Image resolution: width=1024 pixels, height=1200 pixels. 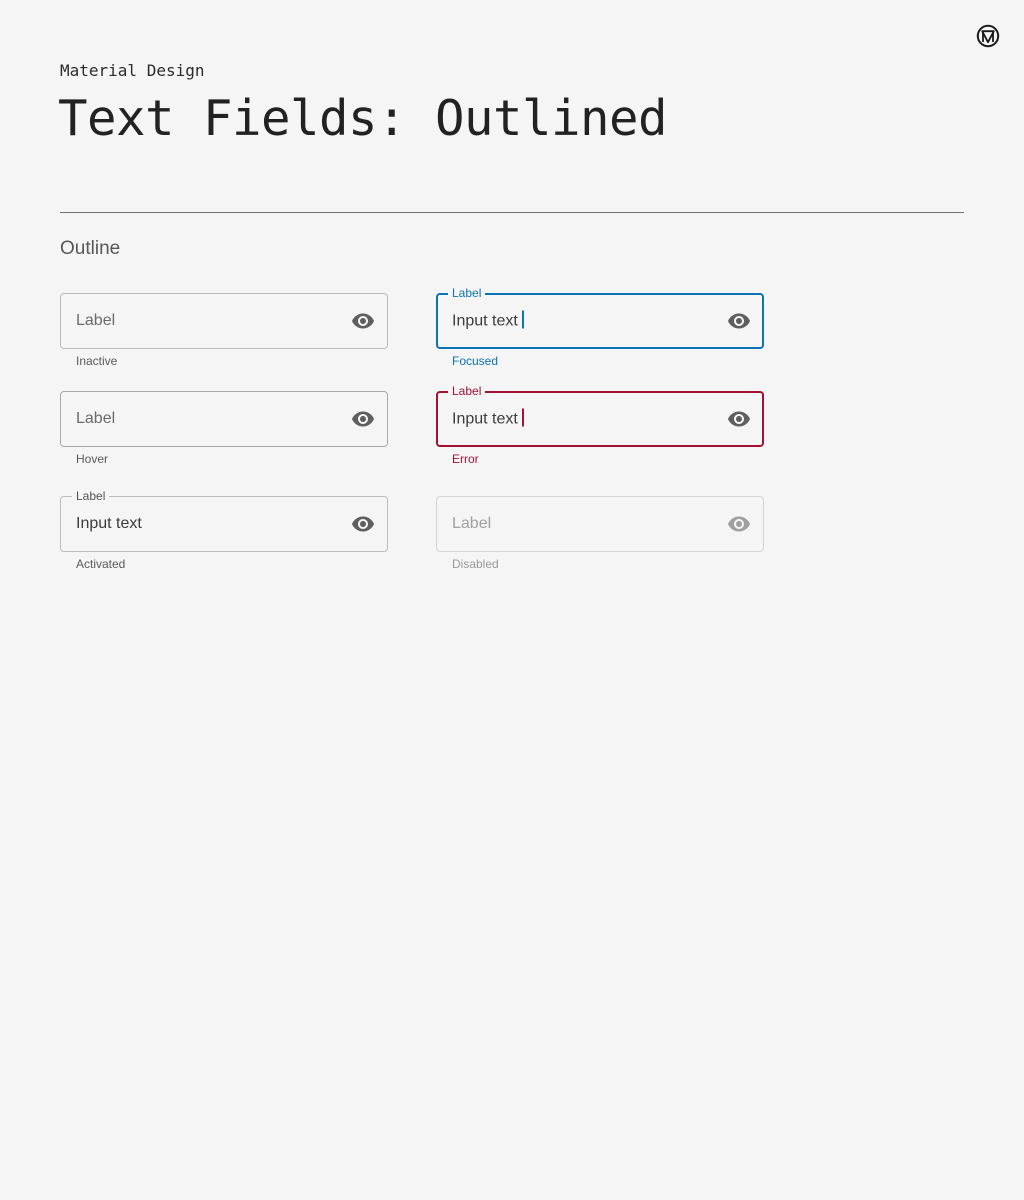 I want to click on text-field-focused-label: Label, so click(x=467, y=293).